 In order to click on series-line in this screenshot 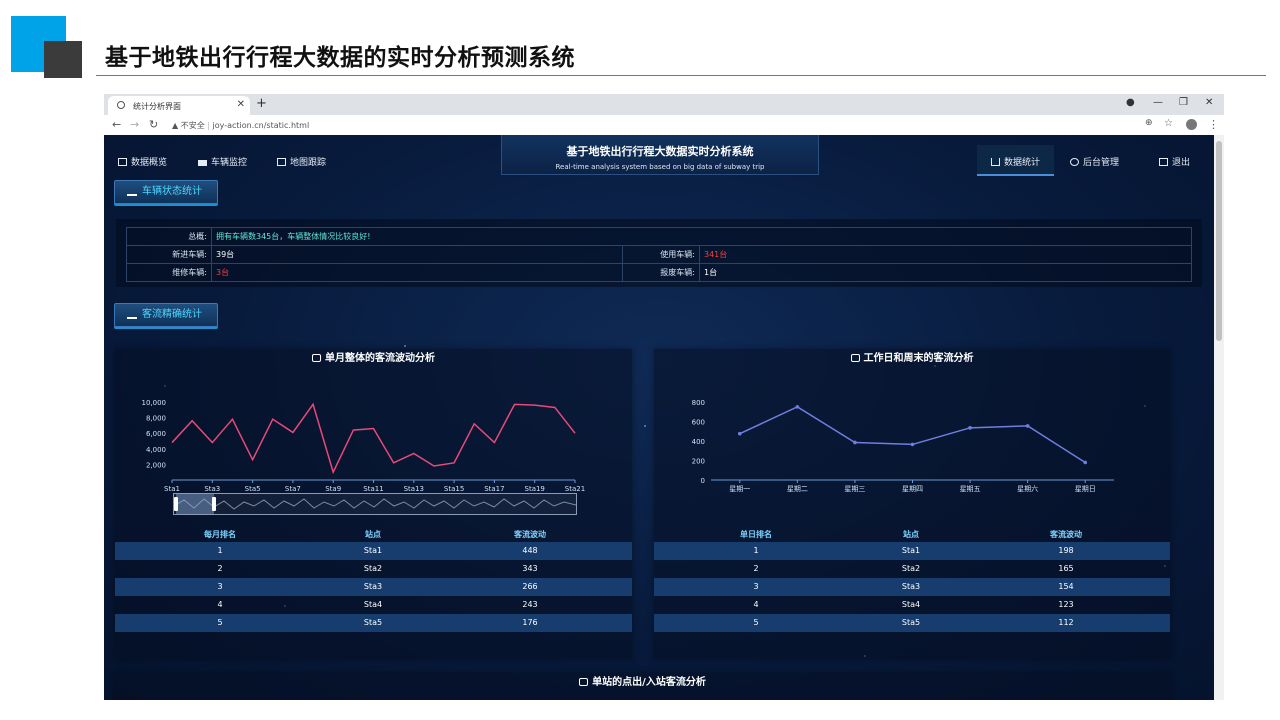, I will do `click(912, 435)`.